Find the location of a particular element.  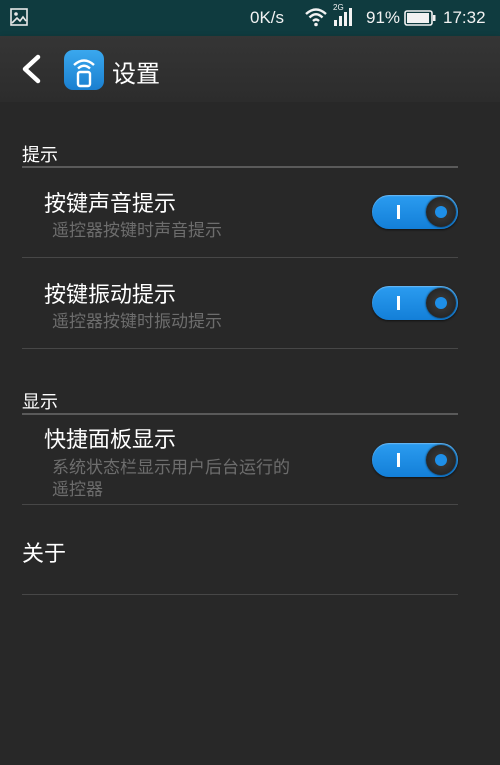

setting-subtitle-line1: 系统状态栏显示用户后台运行的 is located at coordinates (171, 468).